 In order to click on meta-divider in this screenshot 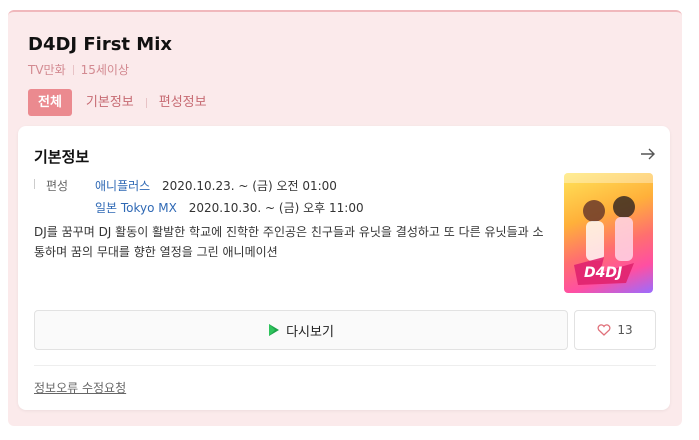, I will do `click(73, 69)`.